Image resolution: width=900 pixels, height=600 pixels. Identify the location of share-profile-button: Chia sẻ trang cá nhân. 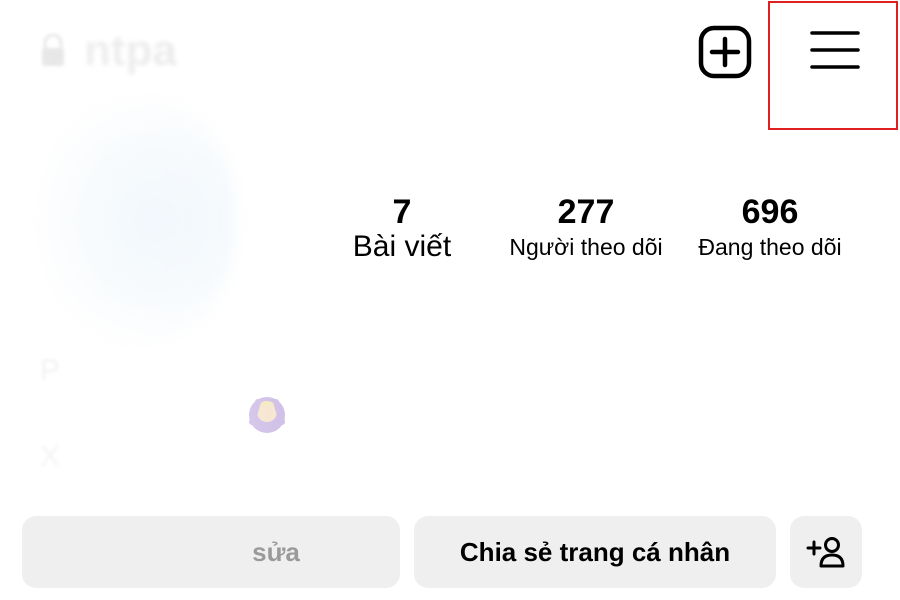
(595, 552).